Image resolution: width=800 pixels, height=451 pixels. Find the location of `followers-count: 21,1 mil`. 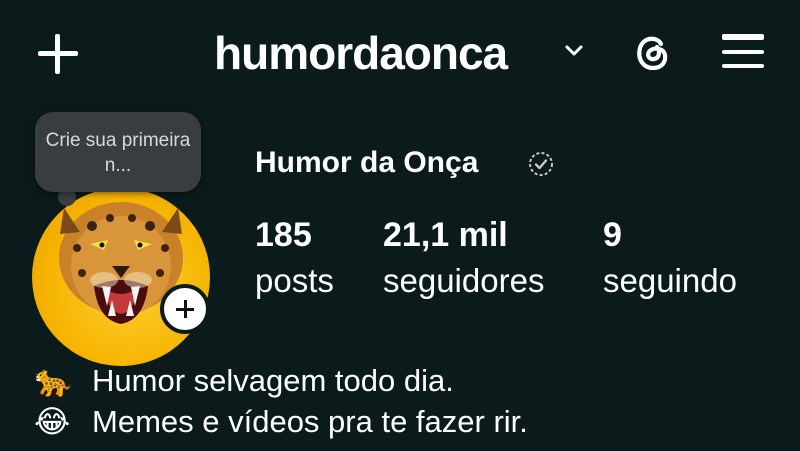

followers-count: 21,1 mil is located at coordinates (445, 235).